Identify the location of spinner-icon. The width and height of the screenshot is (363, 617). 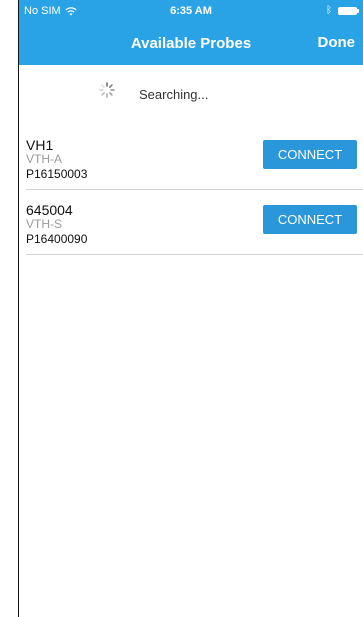
(107, 90).